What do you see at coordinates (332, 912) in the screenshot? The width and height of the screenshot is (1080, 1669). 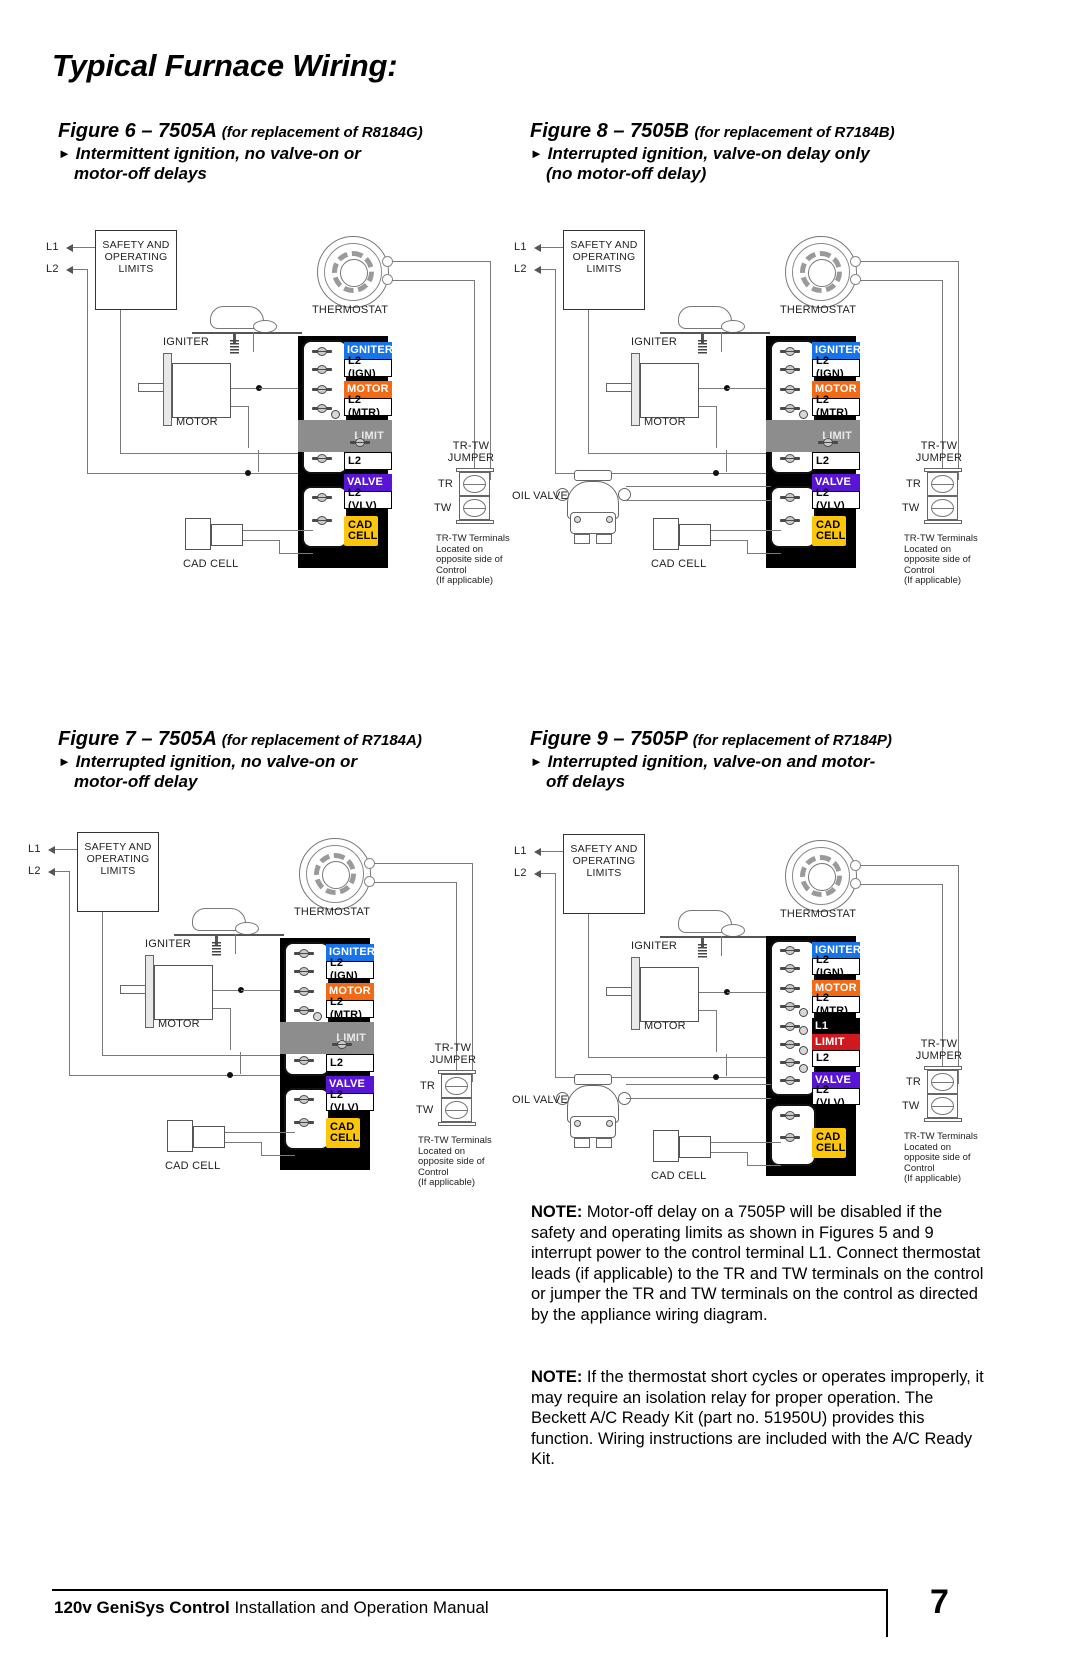 I see `label-thermostat: THERMOSTAT` at bounding box center [332, 912].